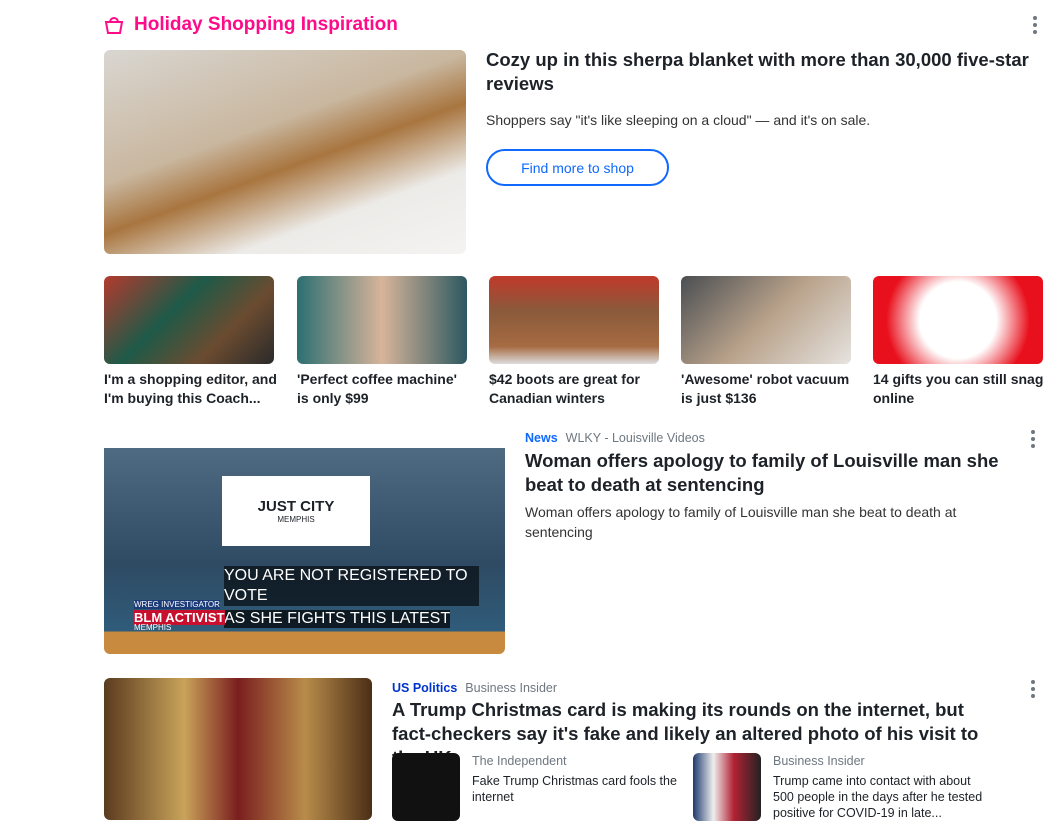 This screenshot has width=1061, height=839. What do you see at coordinates (266, 24) in the screenshot?
I see `section-title: Holiday Shopping Inspiration` at bounding box center [266, 24].